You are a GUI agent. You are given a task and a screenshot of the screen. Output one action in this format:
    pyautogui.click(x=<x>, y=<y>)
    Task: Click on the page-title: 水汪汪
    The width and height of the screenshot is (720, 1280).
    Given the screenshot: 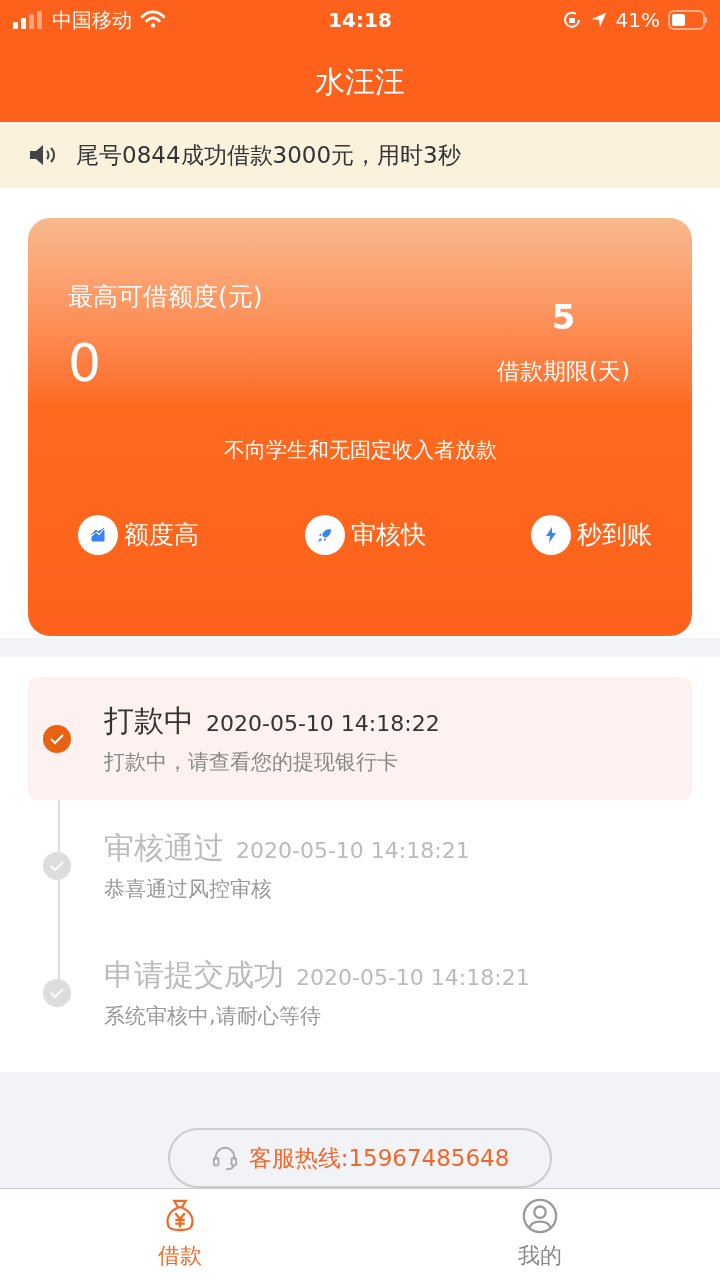 What is the action you would take?
    pyautogui.click(x=360, y=81)
    